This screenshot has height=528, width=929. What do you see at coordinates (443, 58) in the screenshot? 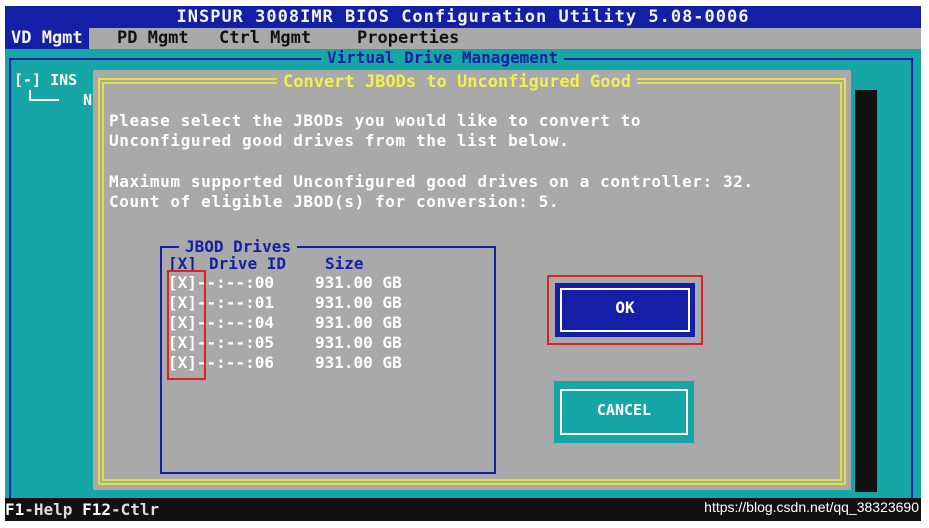
I see `panel-title: Virtual Drive Management` at bounding box center [443, 58].